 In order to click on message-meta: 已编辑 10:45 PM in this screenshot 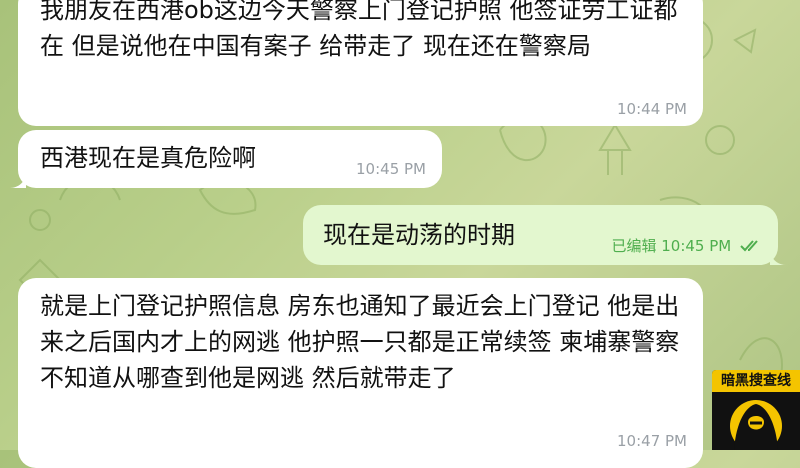, I will do `click(686, 246)`.